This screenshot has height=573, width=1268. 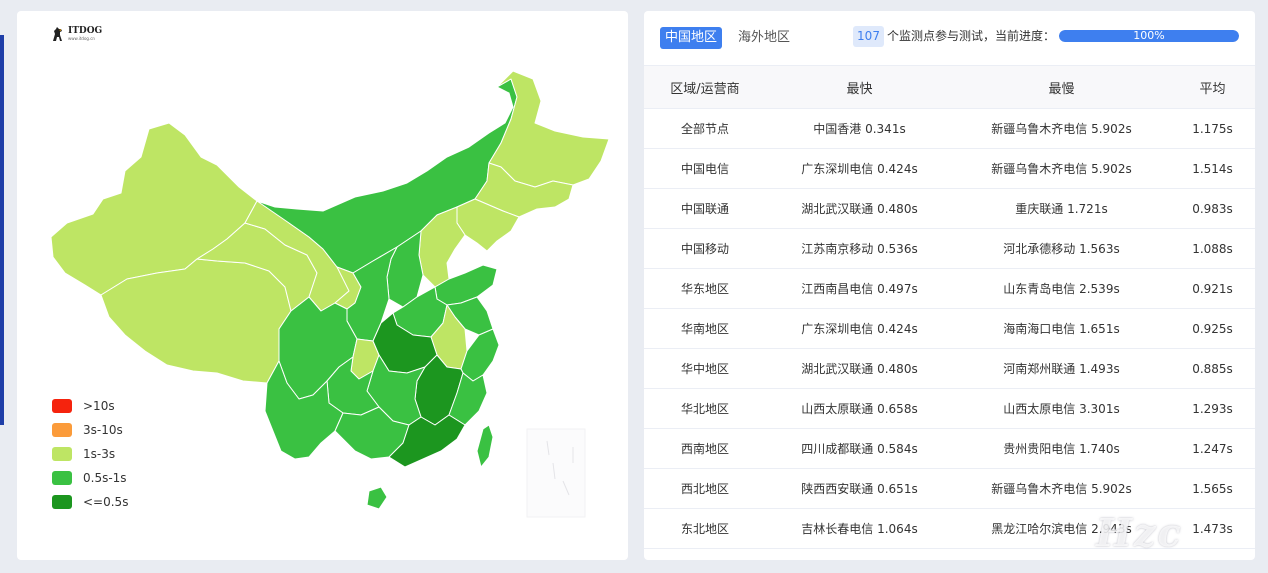 What do you see at coordinates (1061, 554) in the screenshot?
I see `cell-slowest: 中国台湾 0.651s` at bounding box center [1061, 554].